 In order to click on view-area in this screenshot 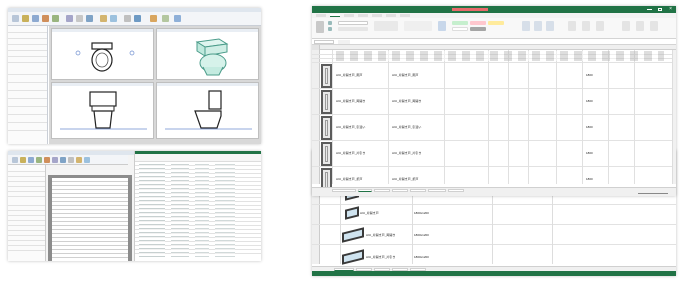, I will do `click(155, 85)`.